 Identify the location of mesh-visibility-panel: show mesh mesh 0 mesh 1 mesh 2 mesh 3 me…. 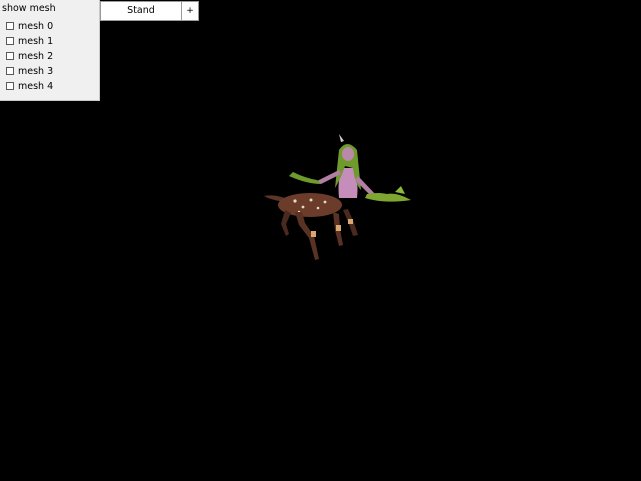
(50, 50).